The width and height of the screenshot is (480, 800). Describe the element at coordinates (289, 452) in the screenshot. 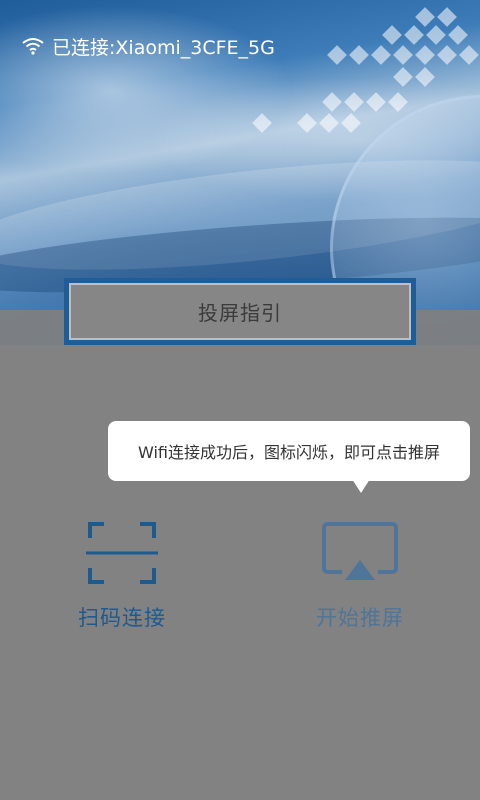

I see `hint-text: Wifi连接成功后，图标闪烁，即可点击推屏` at that location.